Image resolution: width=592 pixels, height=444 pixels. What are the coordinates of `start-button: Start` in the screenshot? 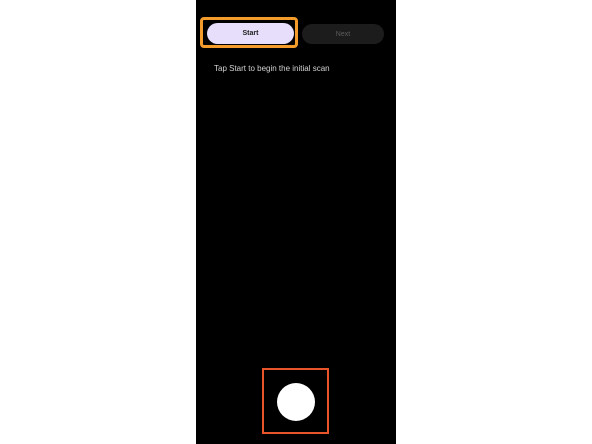 It's located at (250, 33).